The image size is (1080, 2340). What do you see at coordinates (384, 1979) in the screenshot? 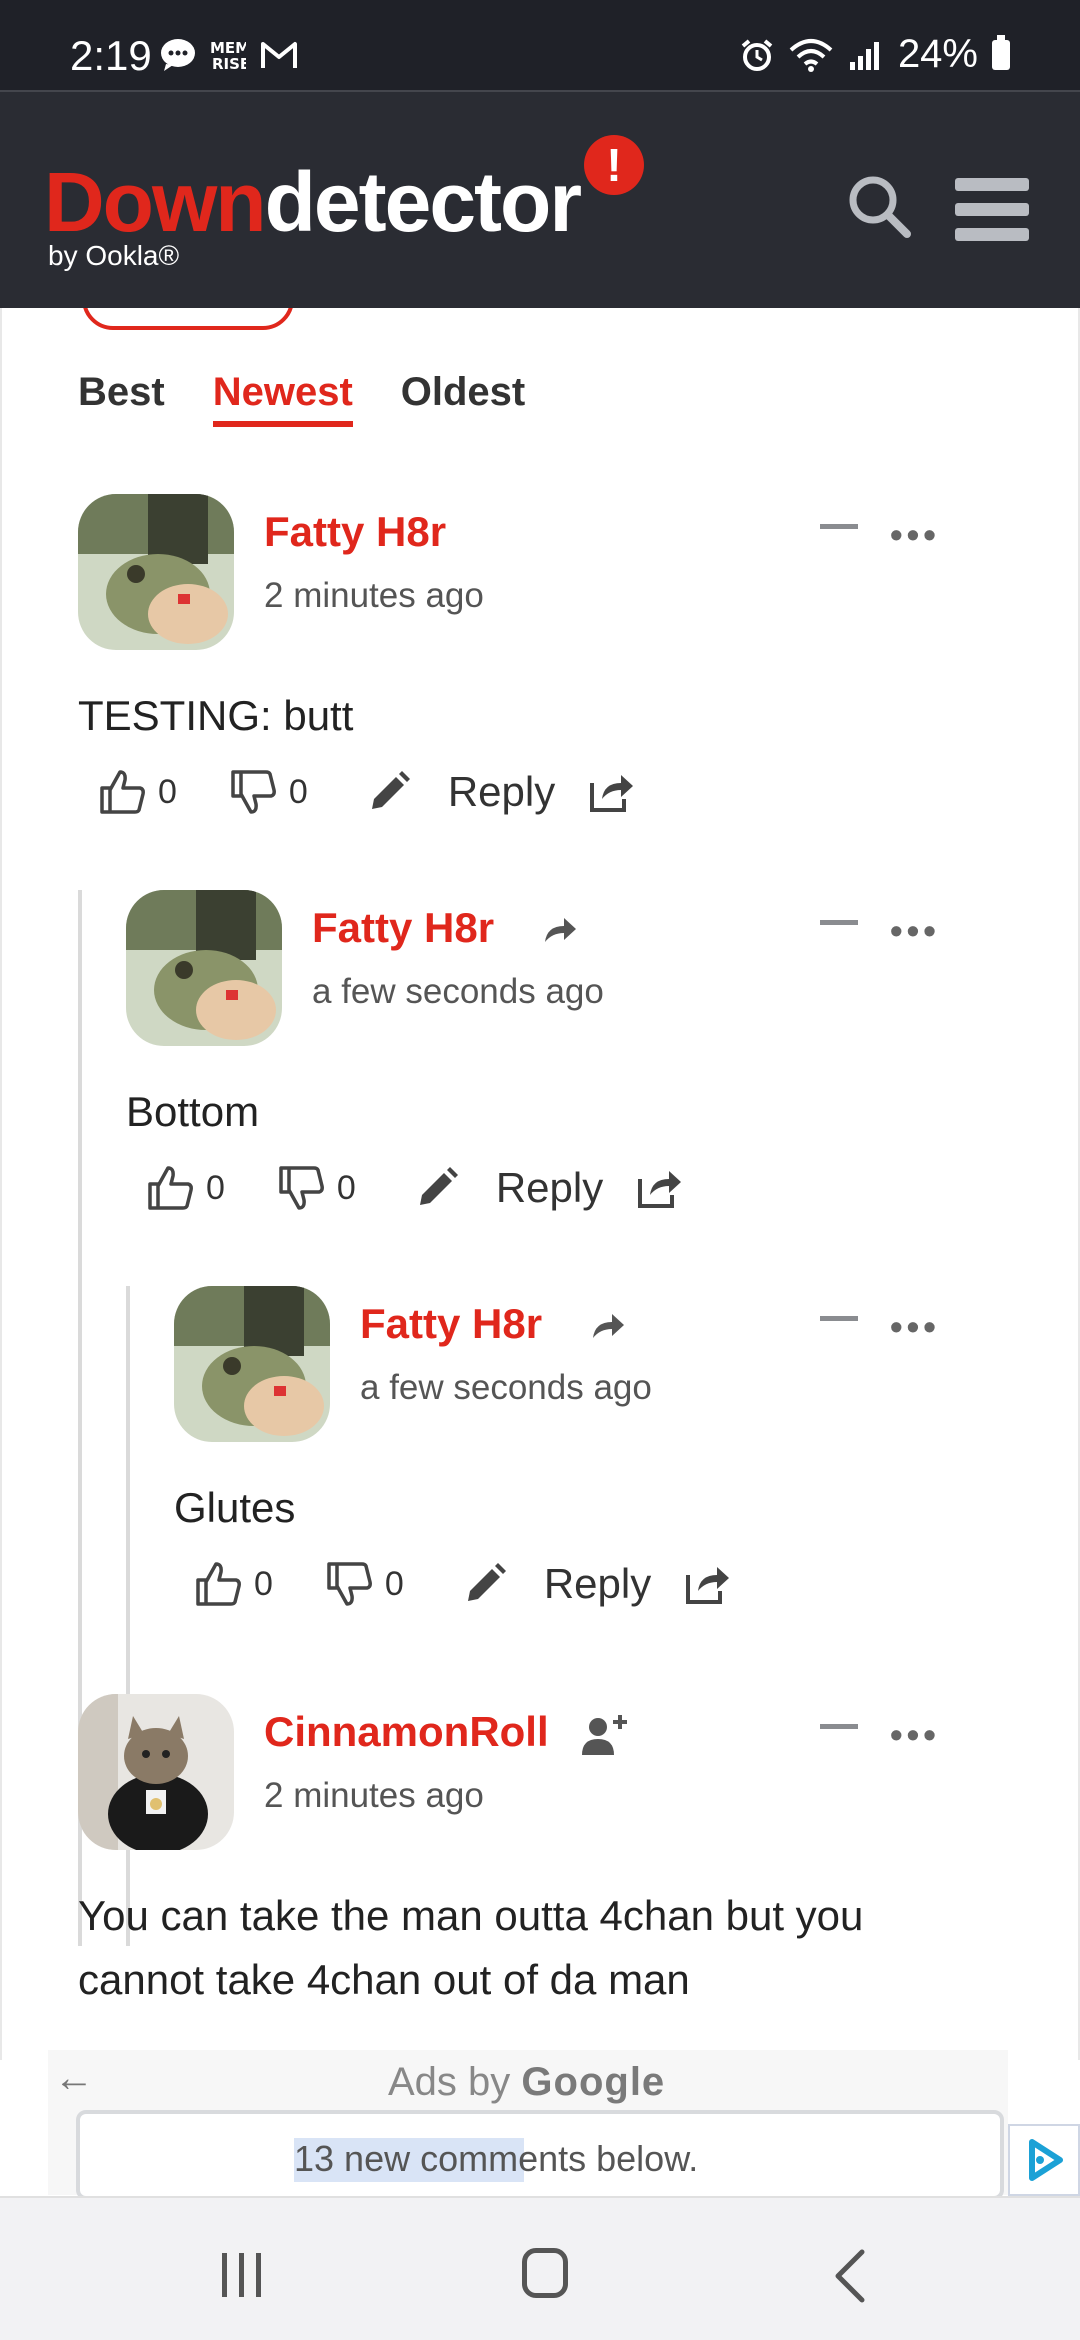
I see `comment-body-line: cannot take 4chan out of da man` at bounding box center [384, 1979].